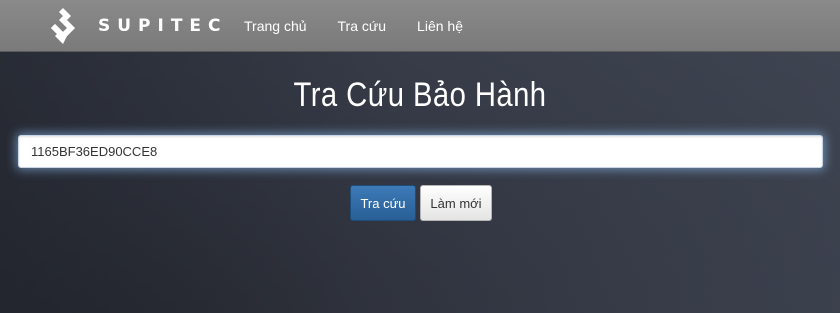 The image size is (840, 313). What do you see at coordinates (456, 203) in the screenshot?
I see `reset-button: Làm mới` at bounding box center [456, 203].